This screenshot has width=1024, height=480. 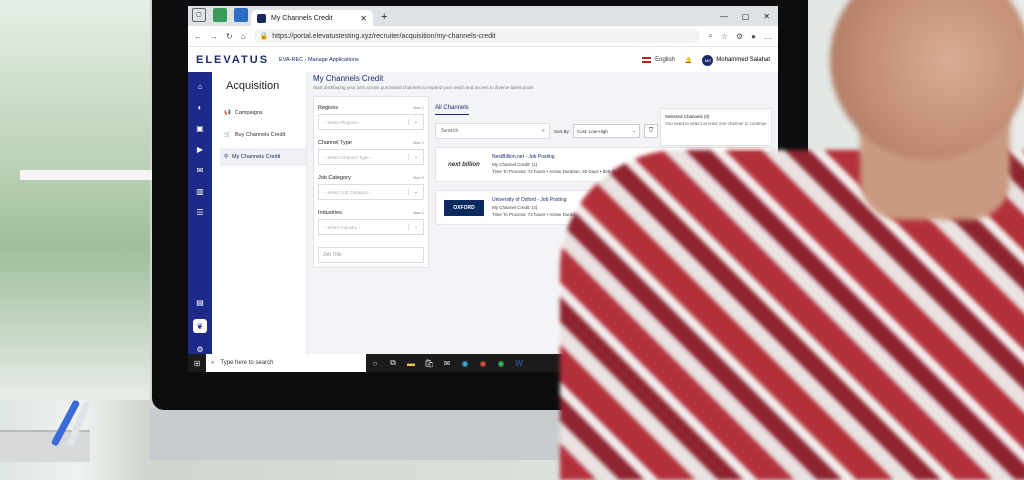 What do you see at coordinates (687, 116) in the screenshot?
I see `selected-channels-title: Selected Channels (0)` at bounding box center [687, 116].